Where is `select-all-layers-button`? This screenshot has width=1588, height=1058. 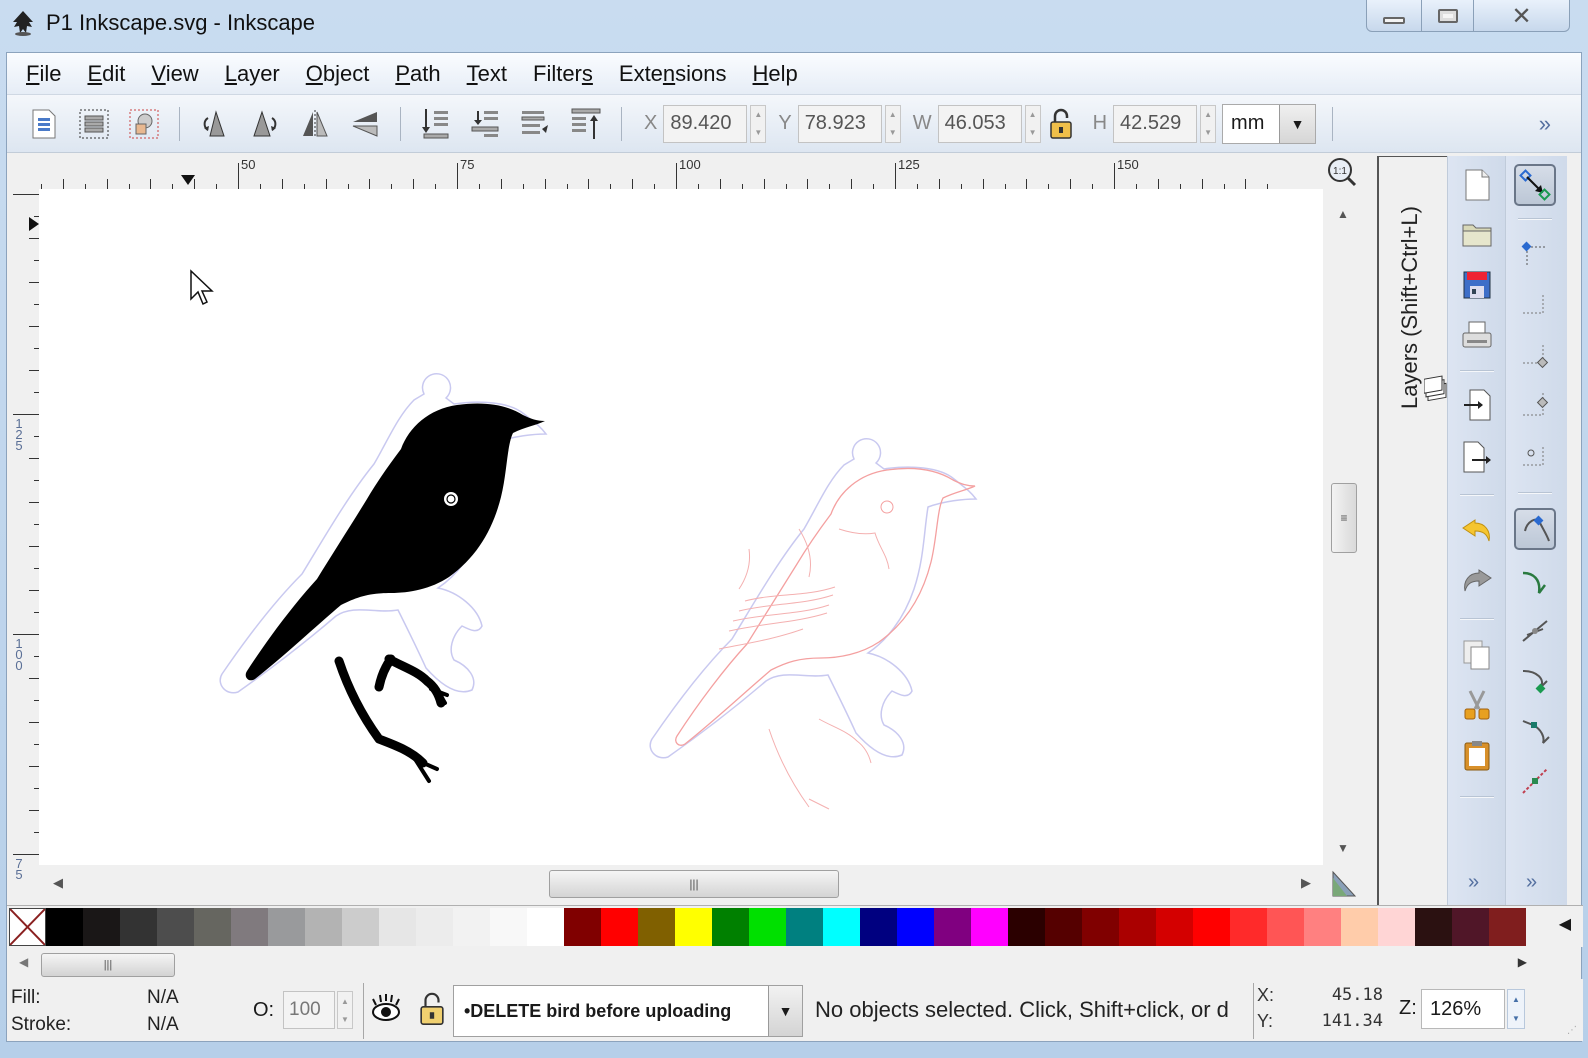 select-all-layers-button is located at coordinates (94, 124).